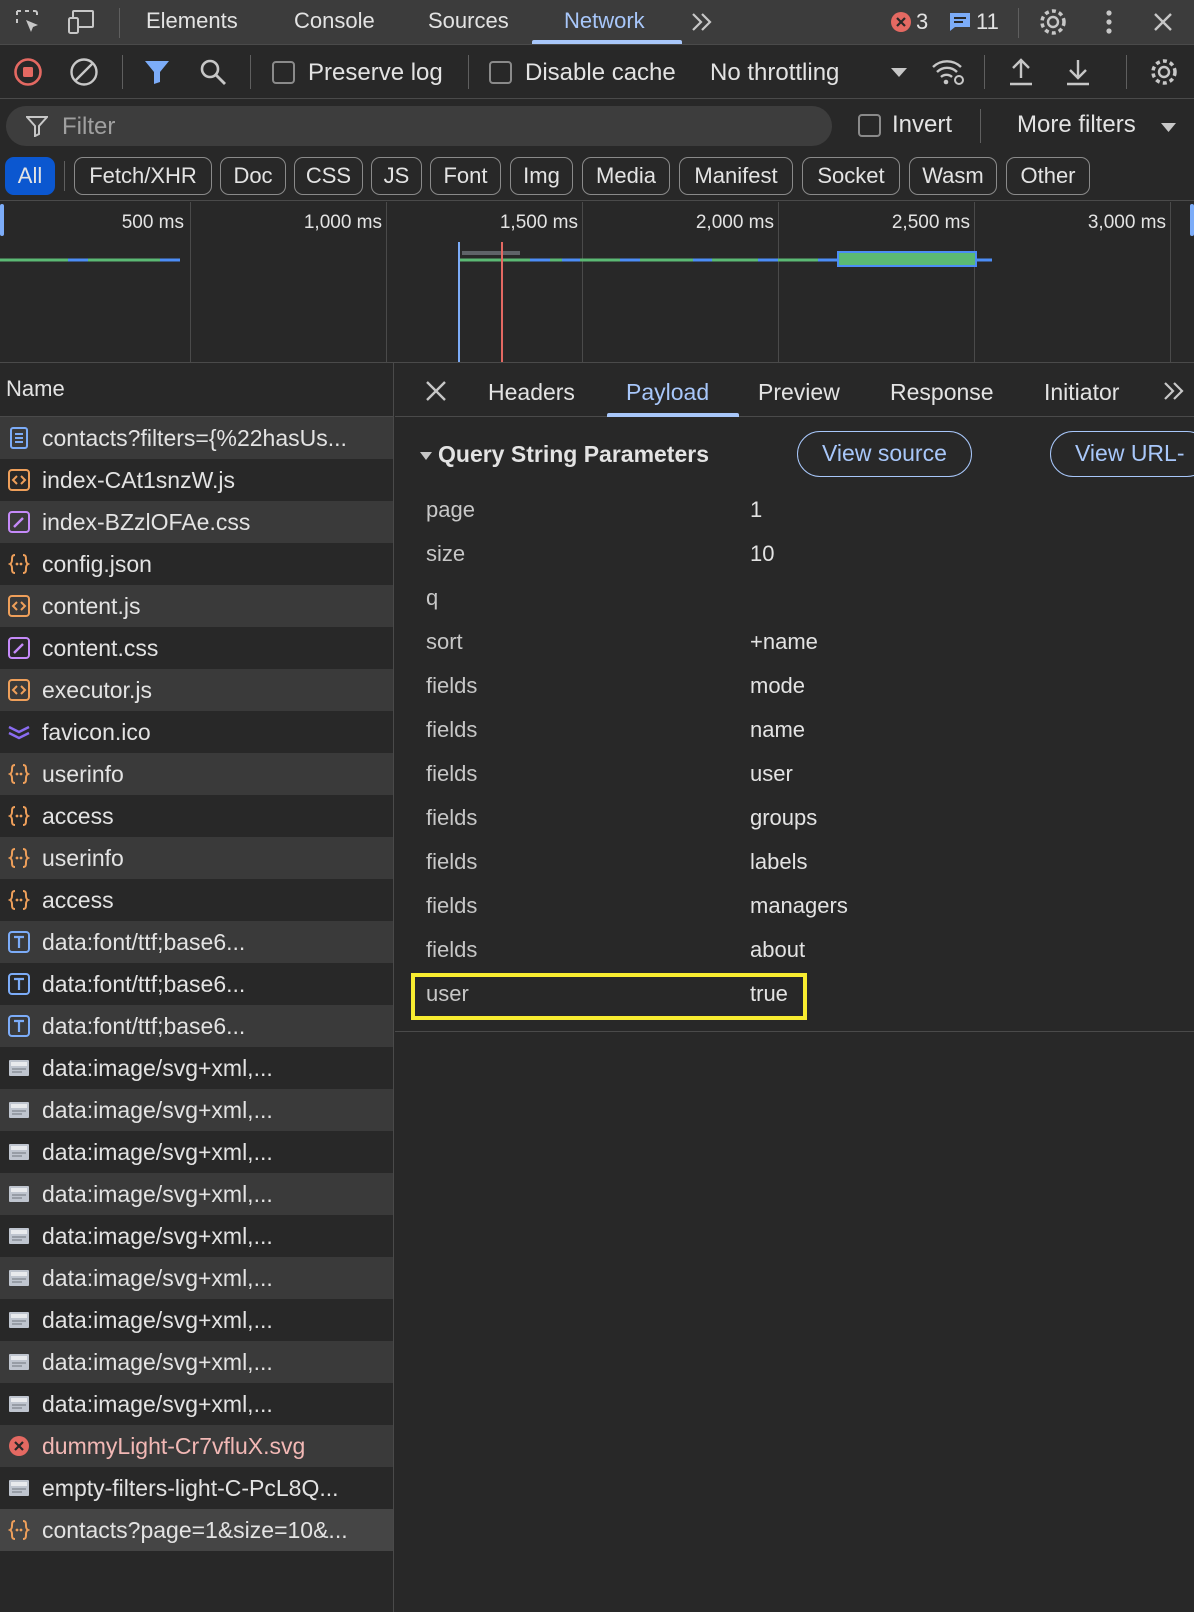  Describe the element at coordinates (419, 126) in the screenshot. I see `filter-input: Filter` at that location.